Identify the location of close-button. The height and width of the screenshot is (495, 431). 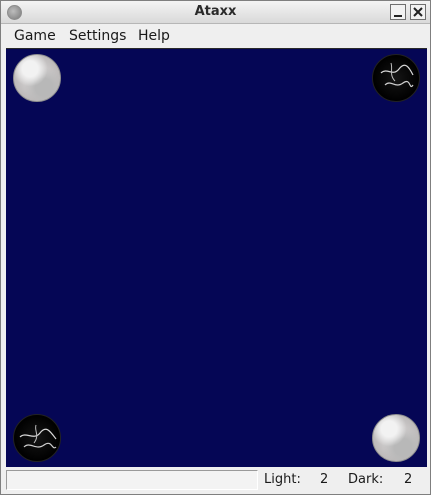
(418, 12).